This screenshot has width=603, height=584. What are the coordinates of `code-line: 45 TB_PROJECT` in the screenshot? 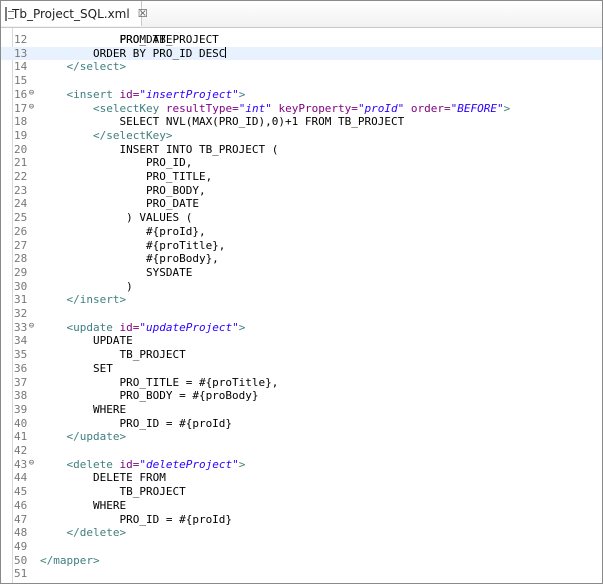 It's located at (301, 491).